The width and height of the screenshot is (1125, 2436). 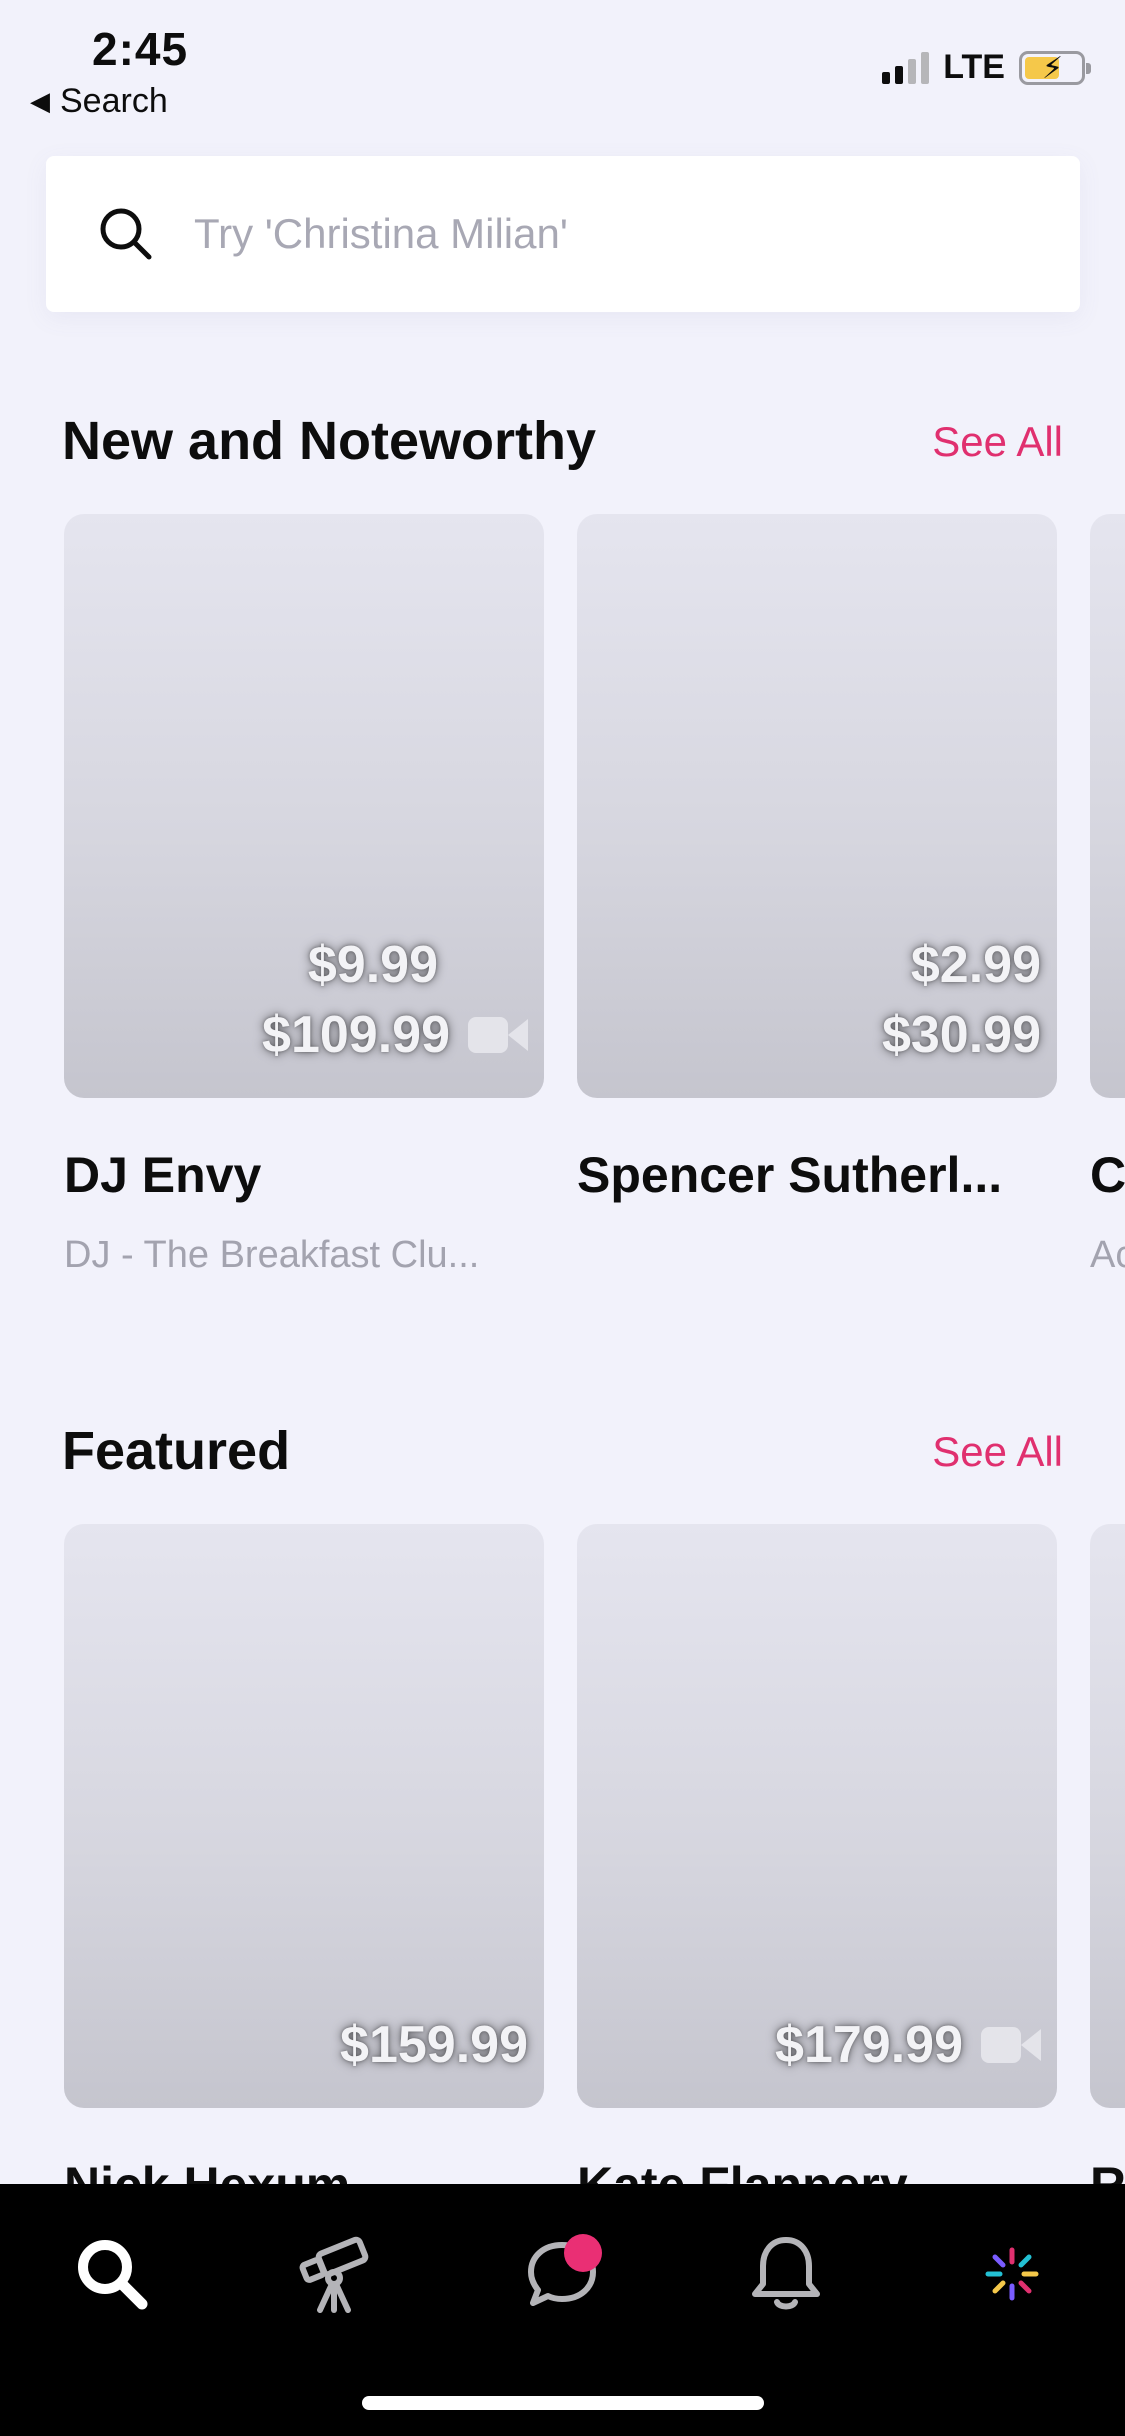 I want to click on talent-thumbnail: $179.99, so click(x=817, y=1816).